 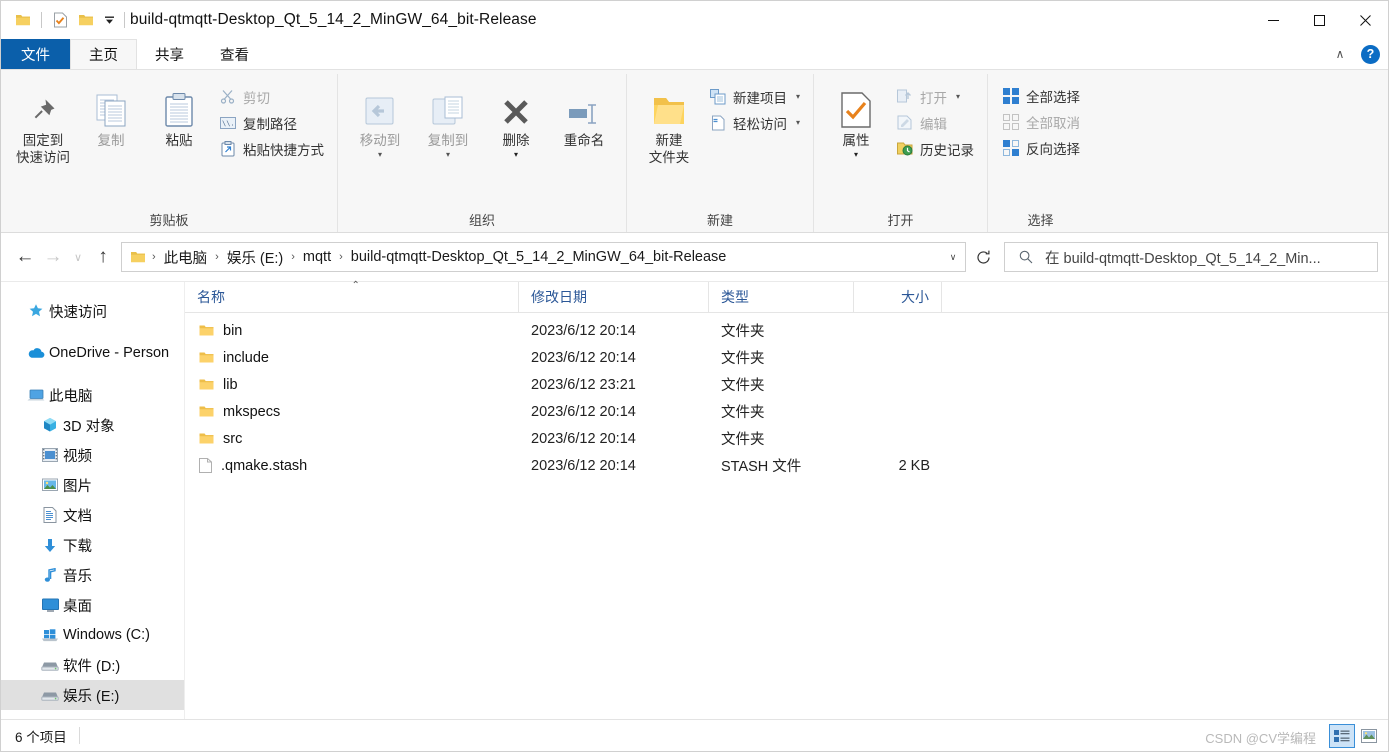 I want to click on new-folder-icon, so click(x=669, y=107).